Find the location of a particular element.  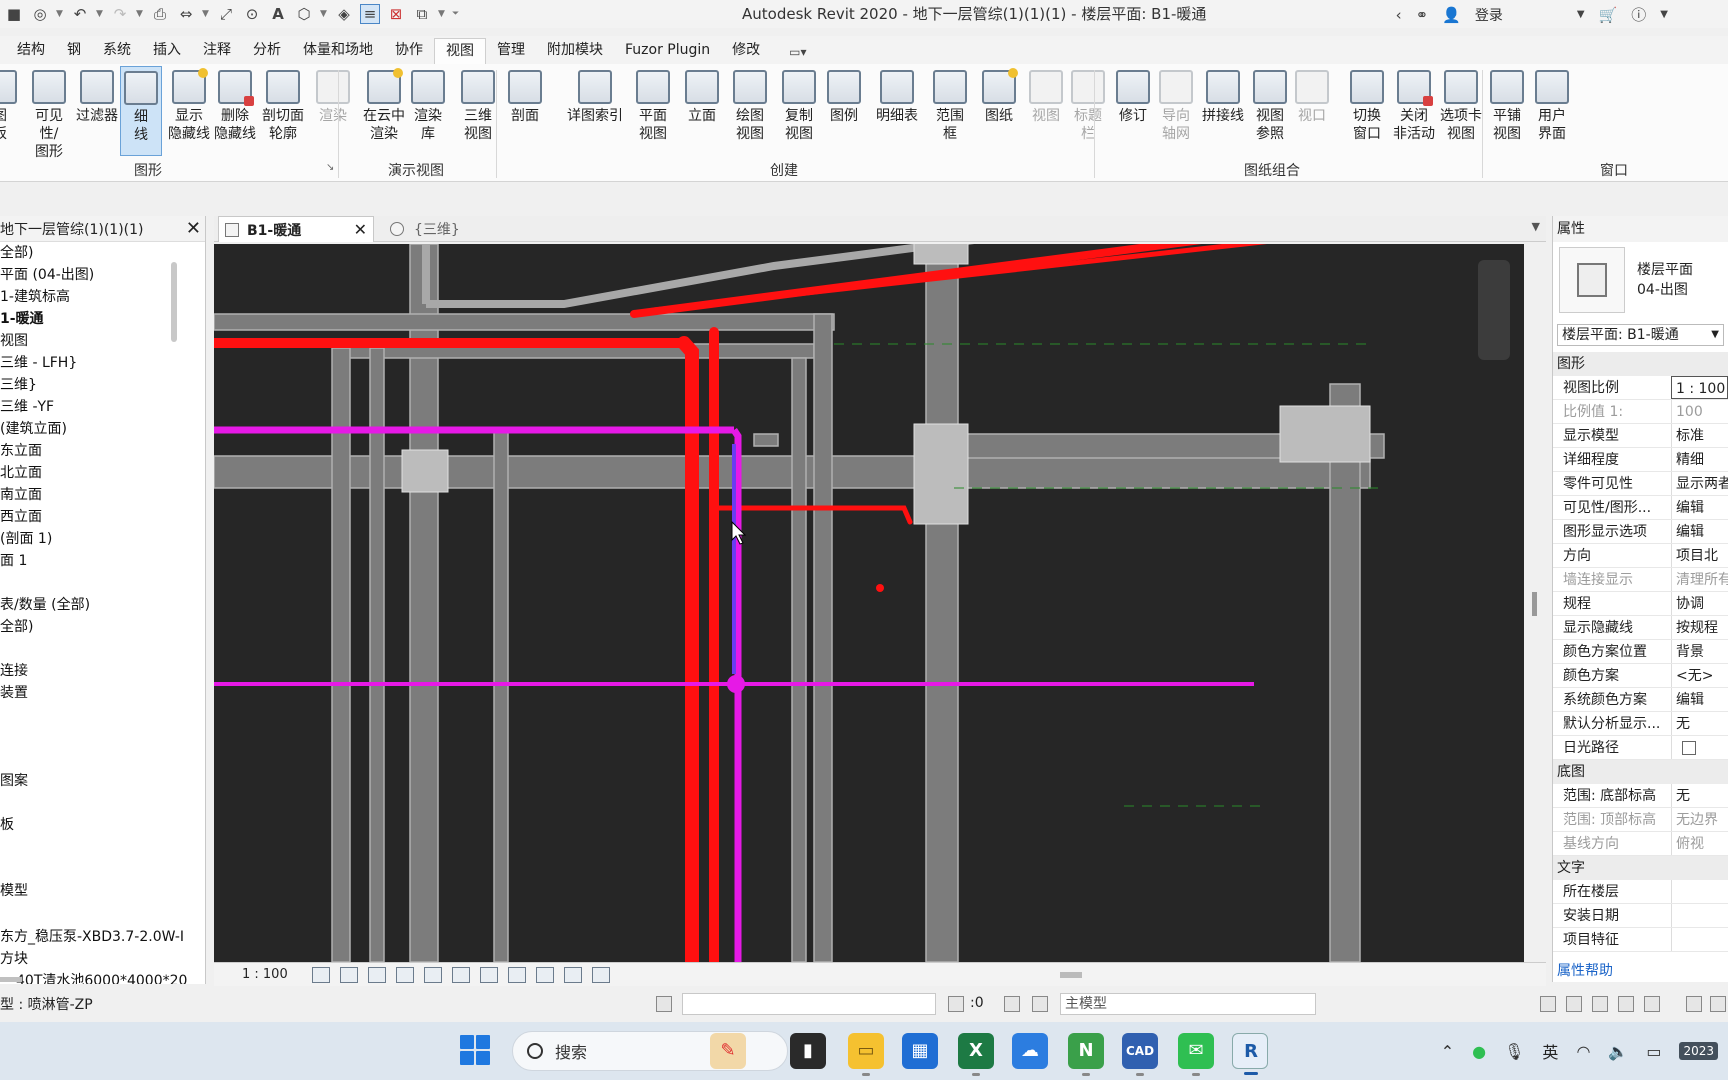

ribbon-tab: 体量和场地 is located at coordinates (338, 51).